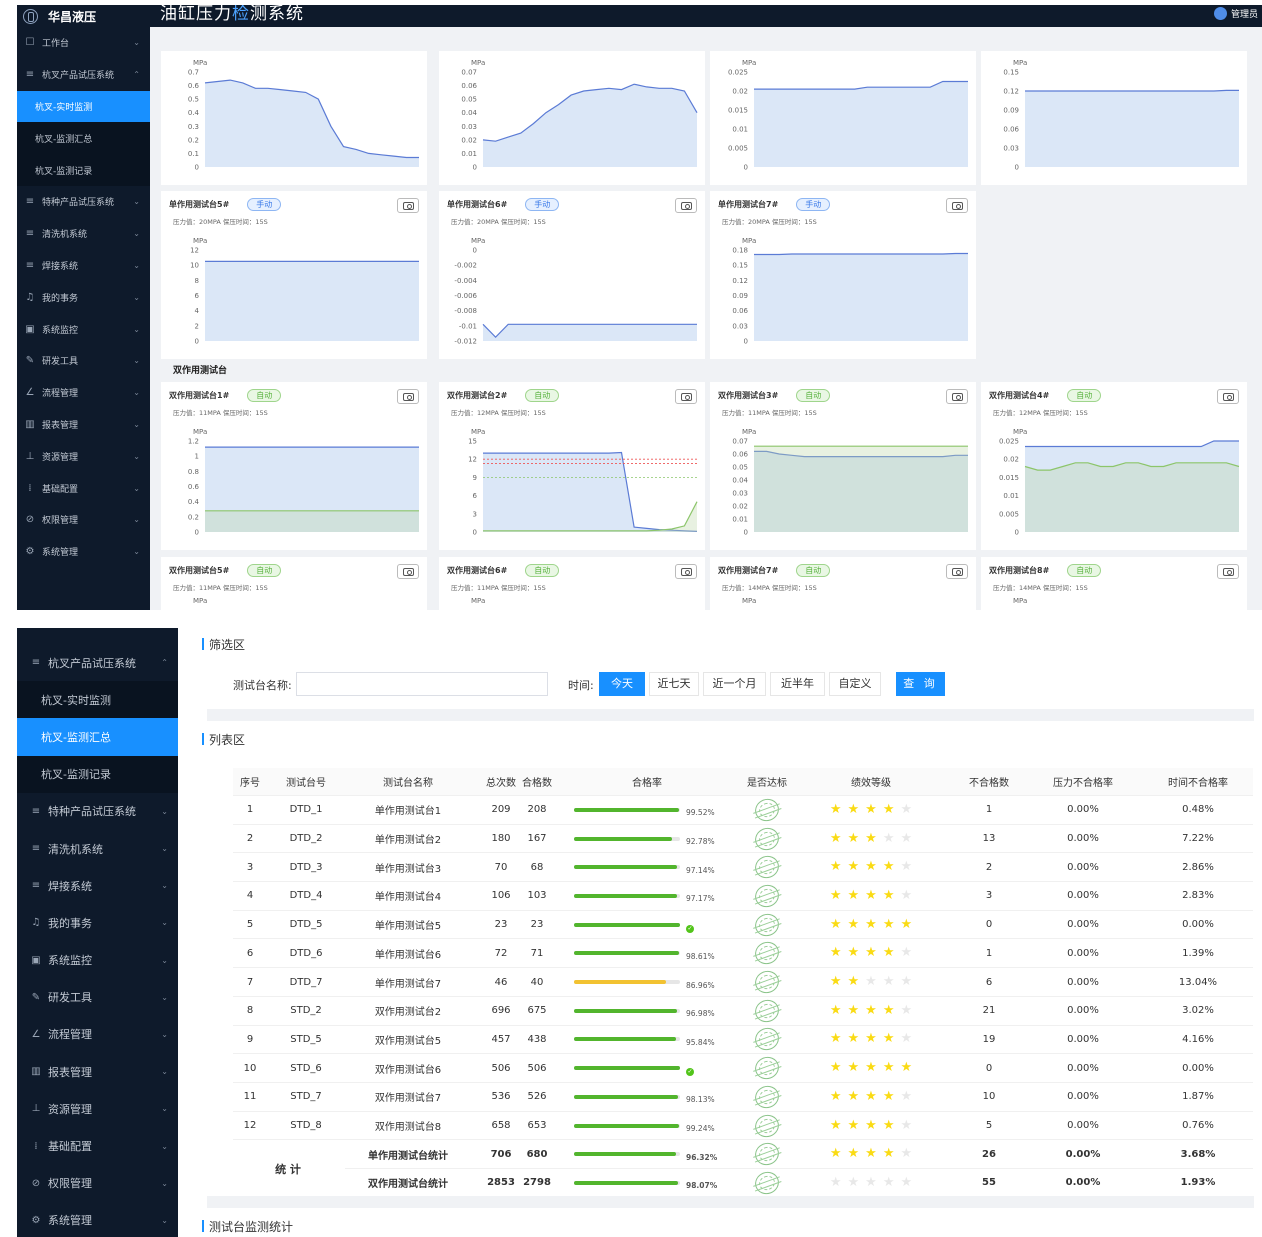  What do you see at coordinates (740, 494) in the screenshot?
I see `y-tick-label: 0.03` at bounding box center [740, 494].